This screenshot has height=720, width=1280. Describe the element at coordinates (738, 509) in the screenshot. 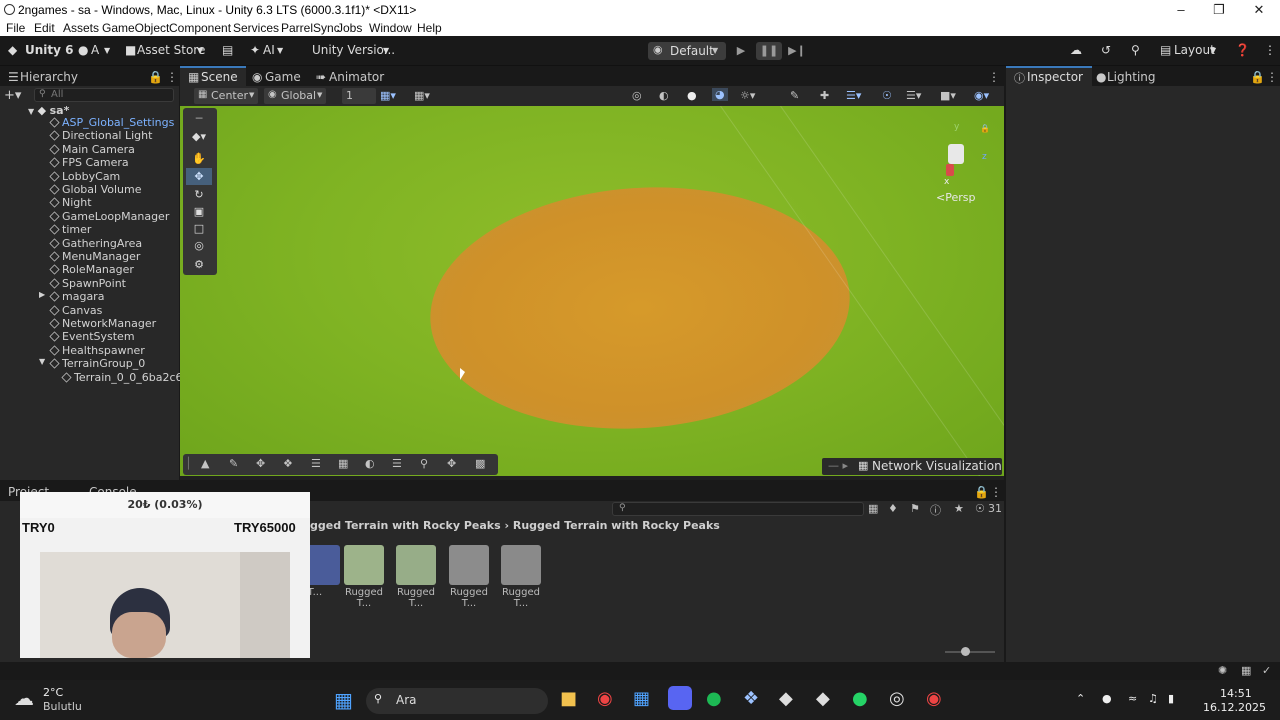

I see `project-search: ⚲` at that location.